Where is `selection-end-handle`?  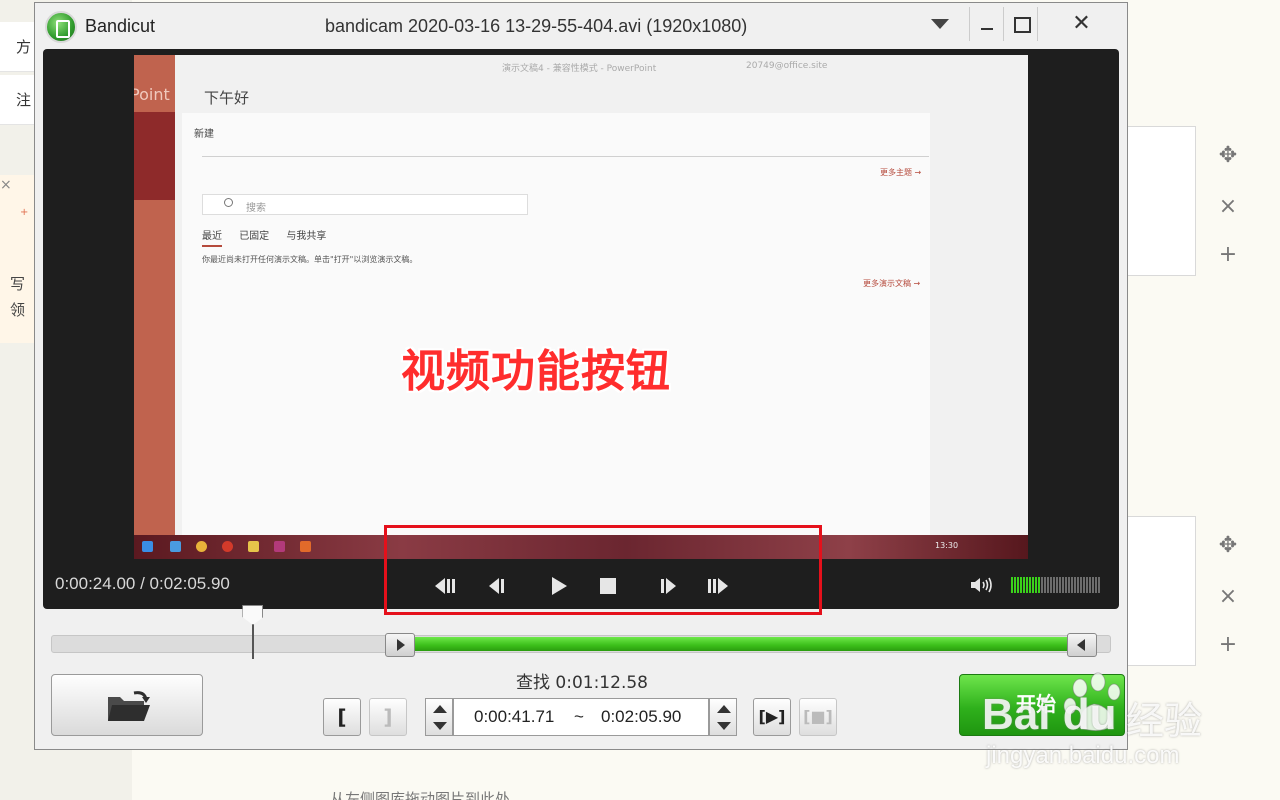
selection-end-handle is located at coordinates (1082, 645).